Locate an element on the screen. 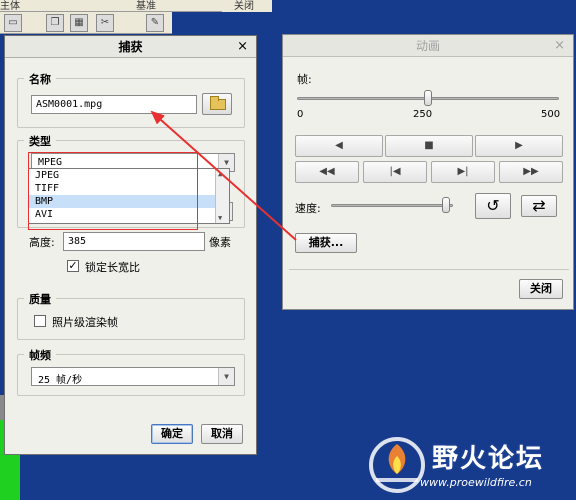 This screenshot has height=500, width=576. watermark-text: 野火论坛 is located at coordinates (488, 459).